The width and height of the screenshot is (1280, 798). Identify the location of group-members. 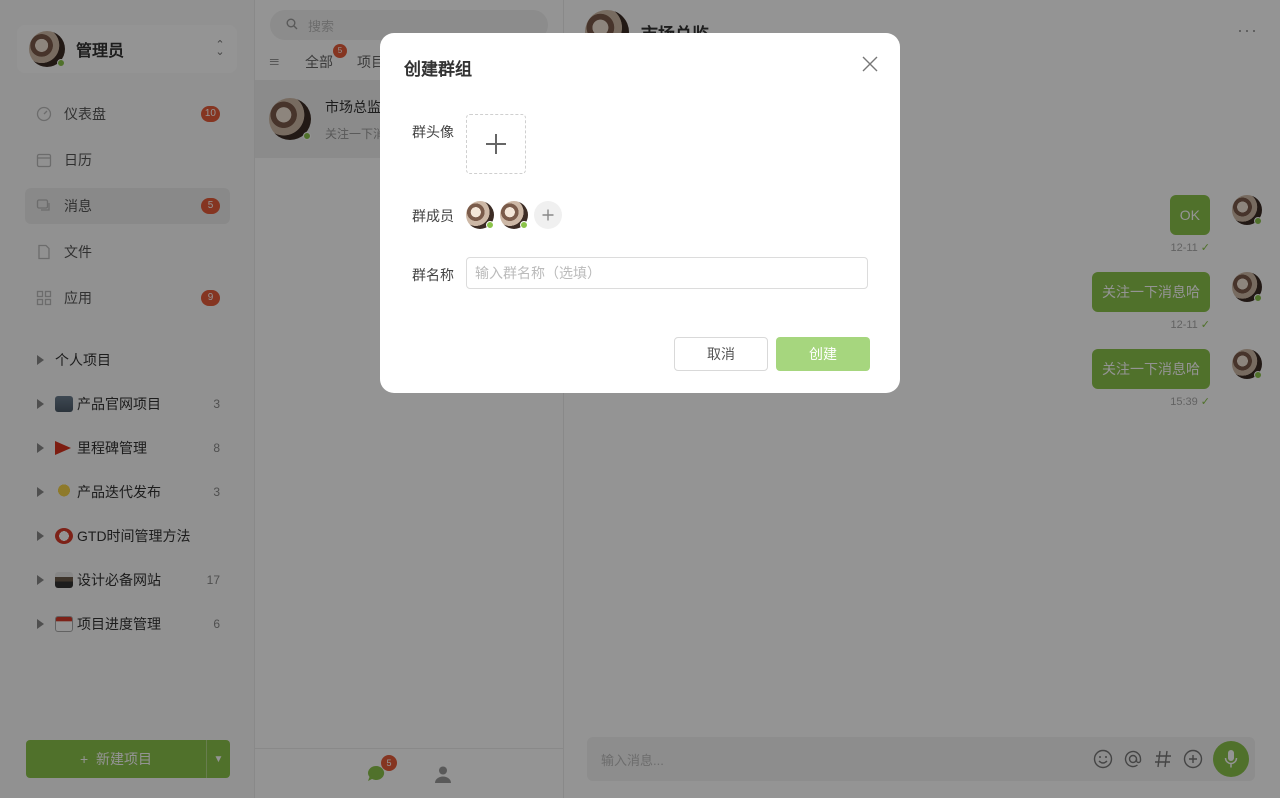
(514, 215).